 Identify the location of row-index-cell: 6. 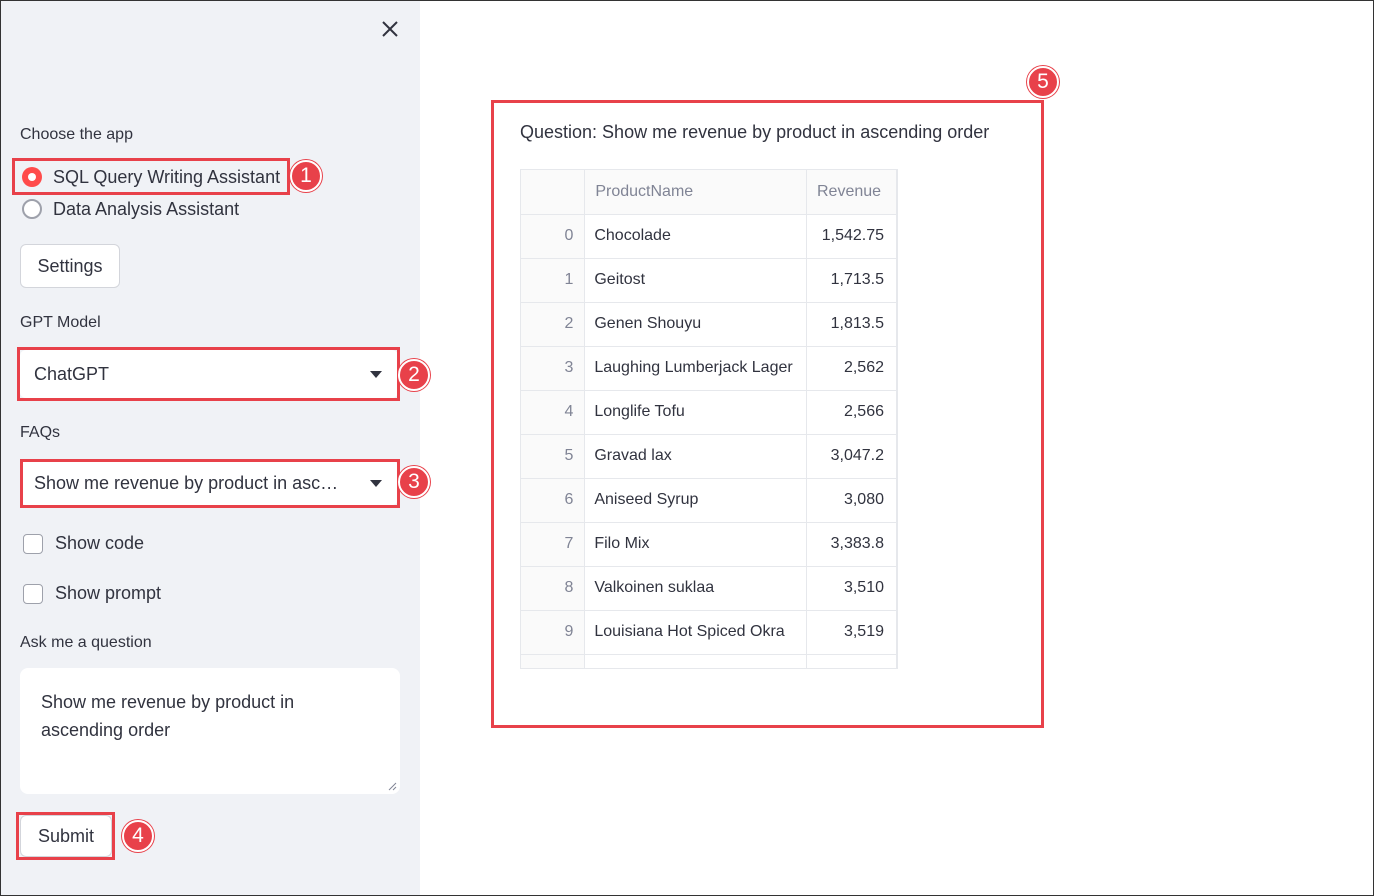
(553, 500).